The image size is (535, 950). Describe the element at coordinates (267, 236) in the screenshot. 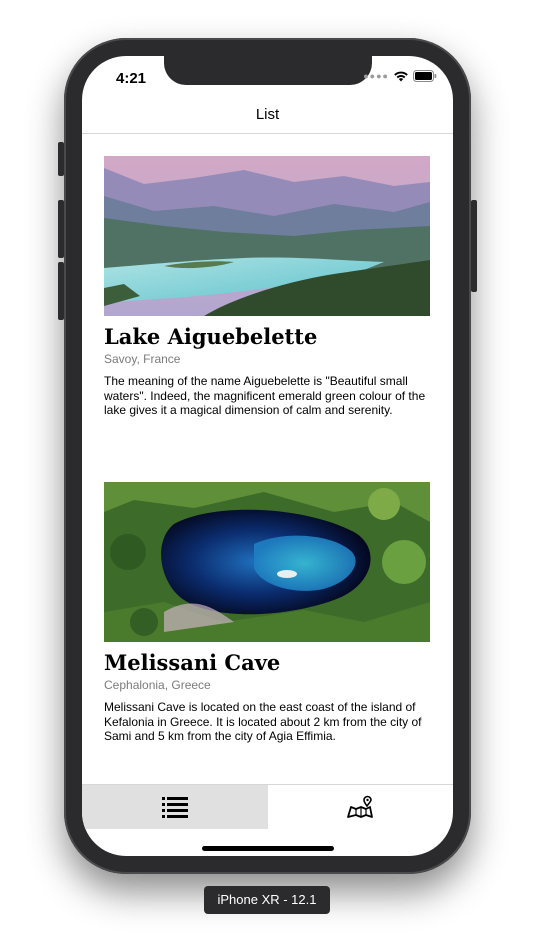

I see `place-image-lake` at that location.